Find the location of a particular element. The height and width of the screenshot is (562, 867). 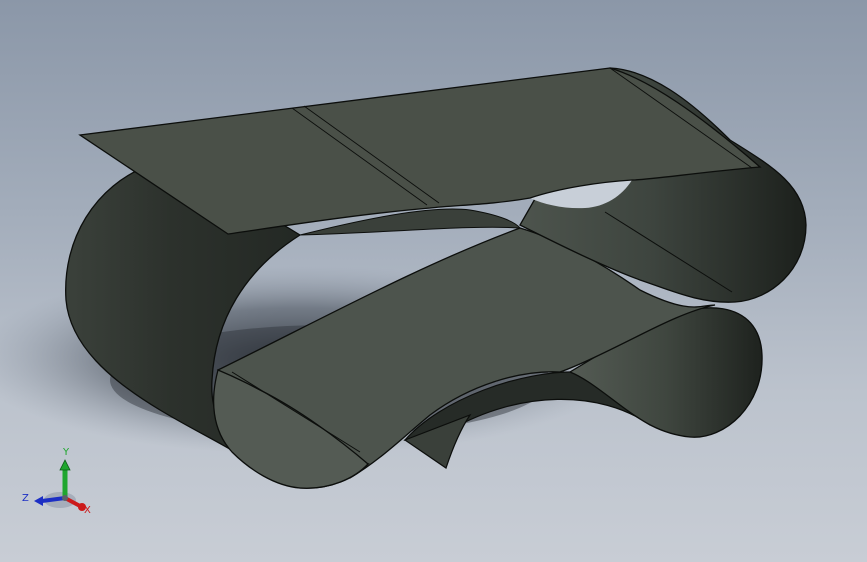

z-axis-arrow-icon is located at coordinates (38, 501).